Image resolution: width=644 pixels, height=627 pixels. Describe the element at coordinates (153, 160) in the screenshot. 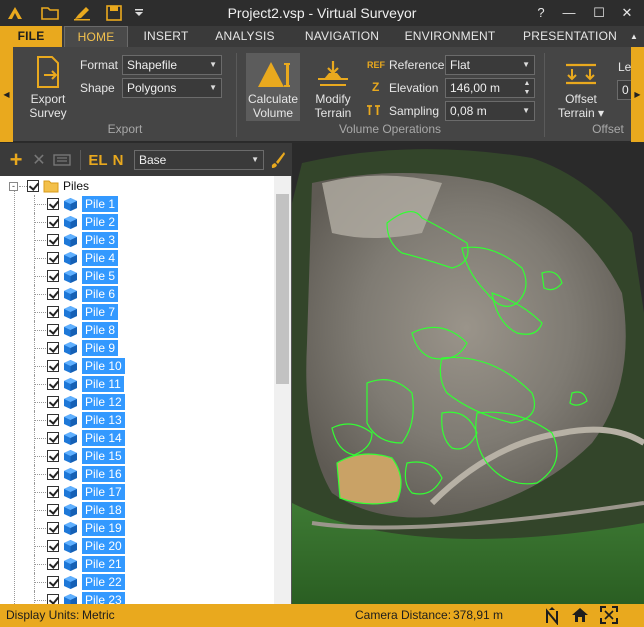

I see `layer-select-value: Base` at that location.